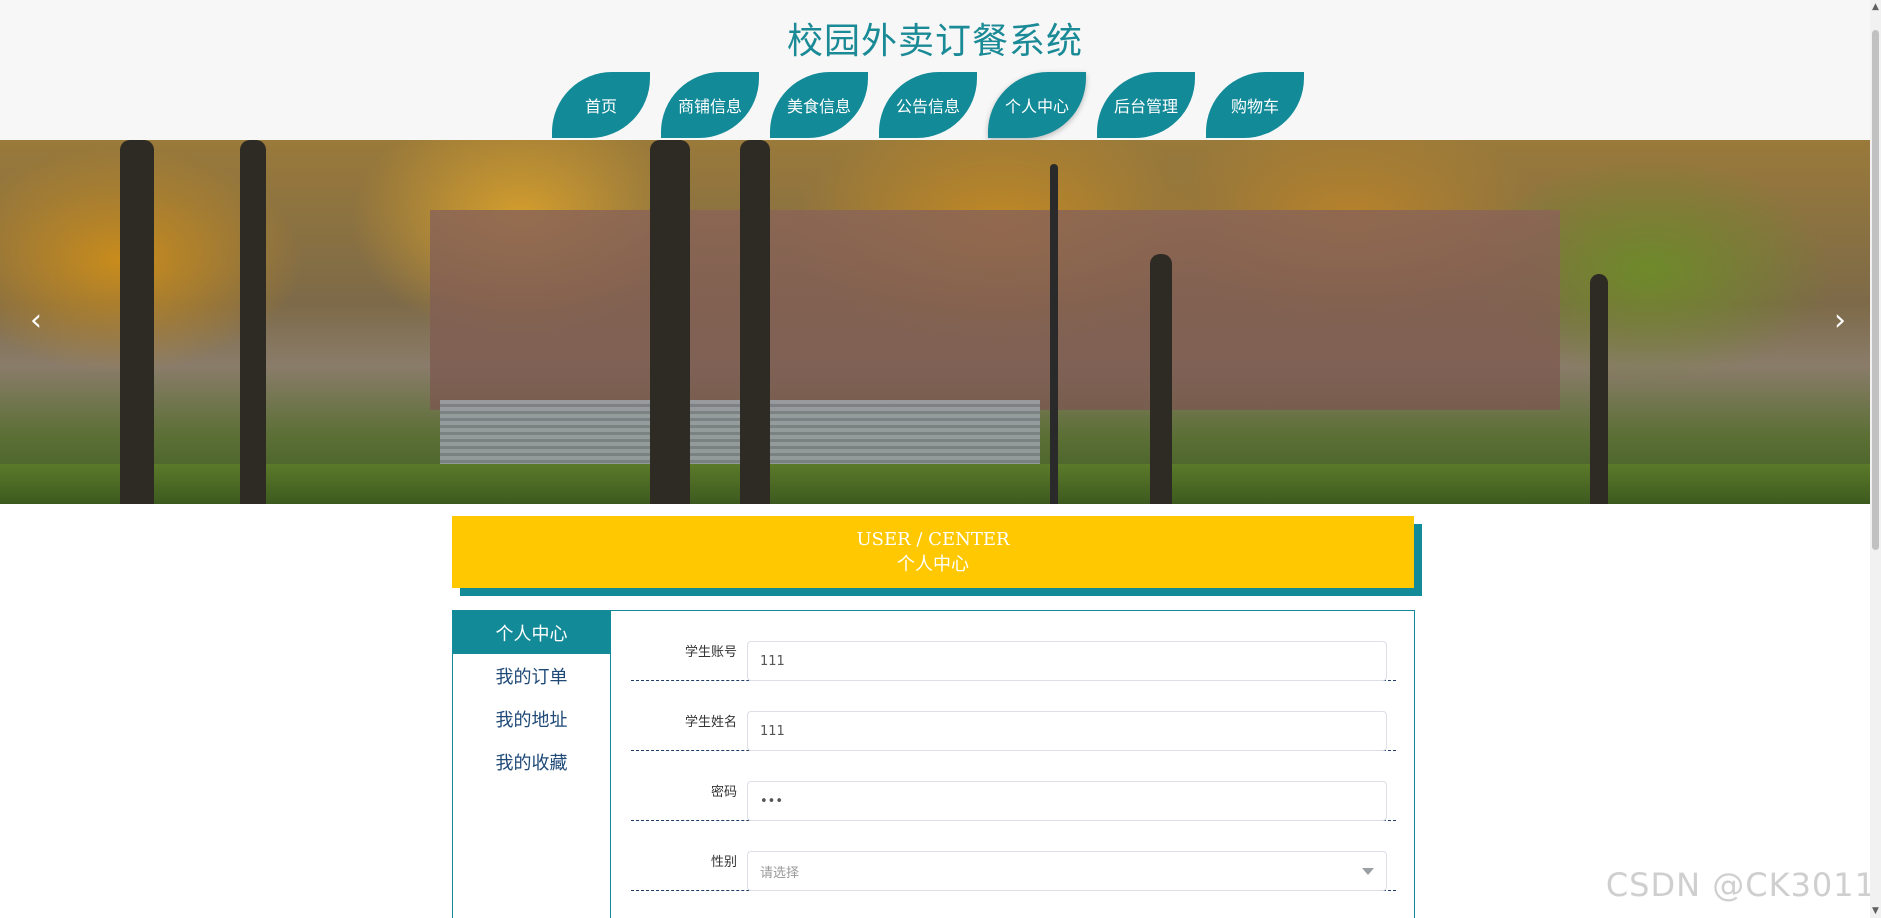 The image size is (1881, 918). I want to click on sidebar-item-my-favorites: 我的收藏, so click(531, 761).